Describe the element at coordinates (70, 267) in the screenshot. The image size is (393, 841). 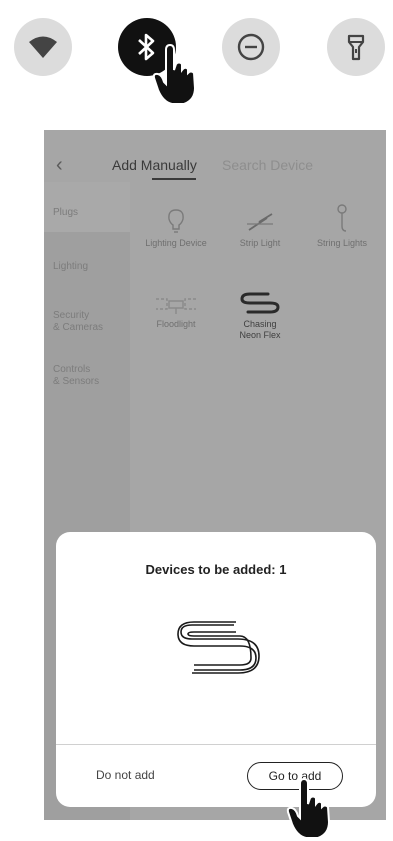
I see `category-lighting: Lighting` at that location.